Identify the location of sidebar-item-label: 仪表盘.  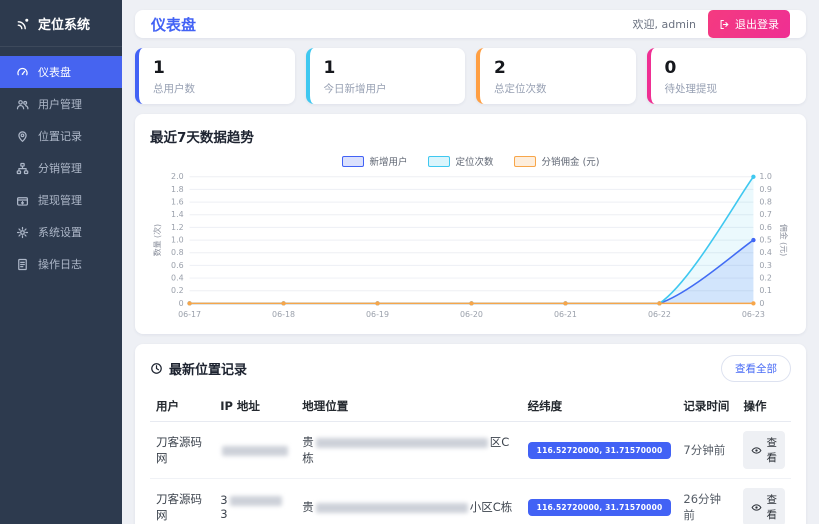
(54, 72).